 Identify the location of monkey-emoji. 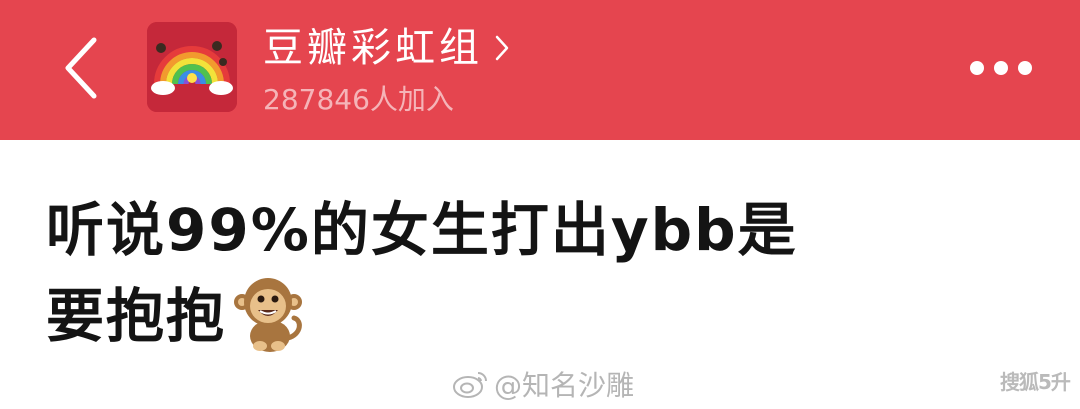
(268, 313).